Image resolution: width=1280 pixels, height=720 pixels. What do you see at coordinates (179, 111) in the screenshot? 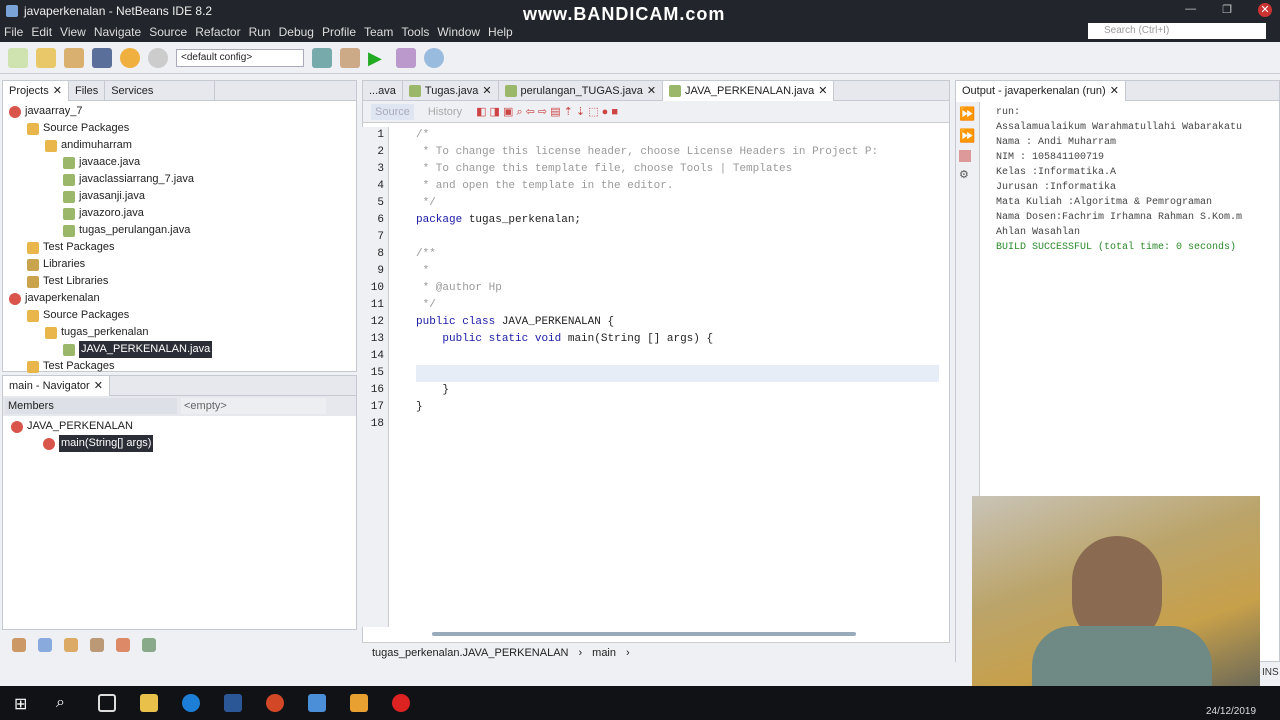
I see `tree-item: javaarray_7` at bounding box center [179, 111].